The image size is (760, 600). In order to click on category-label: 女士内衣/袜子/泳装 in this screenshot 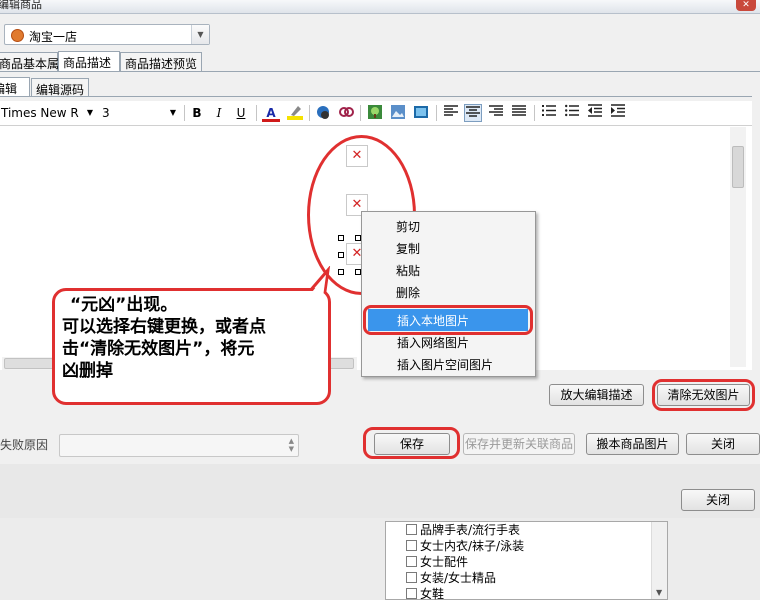, I will do `click(472, 546)`.